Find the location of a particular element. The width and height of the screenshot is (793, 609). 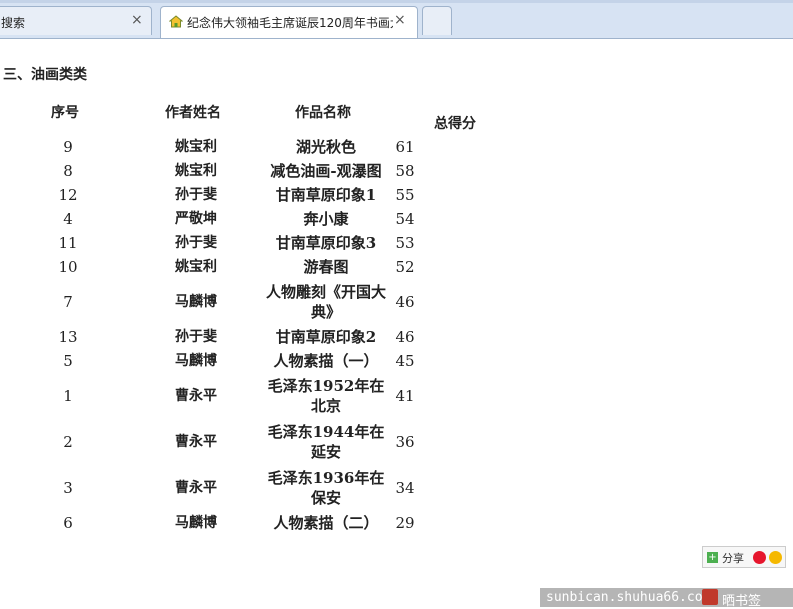

row-score: 58 is located at coordinates (405, 171).